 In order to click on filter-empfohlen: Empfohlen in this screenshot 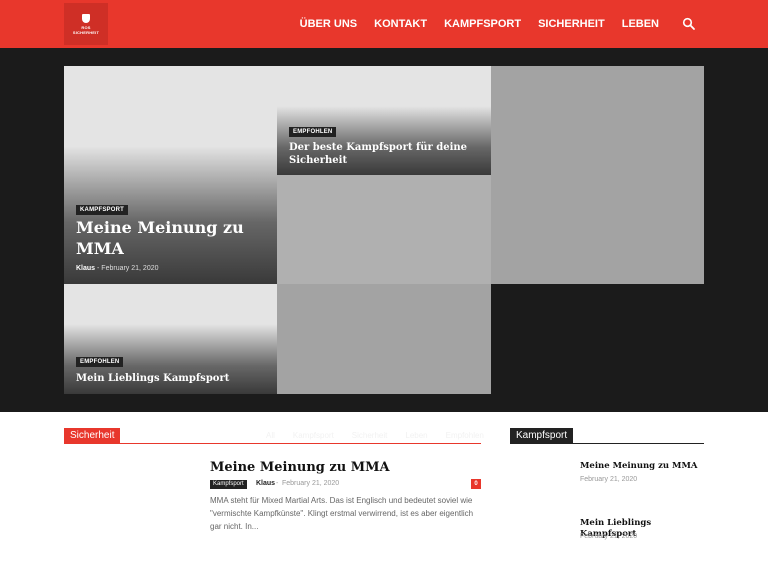, I will do `click(465, 435)`.